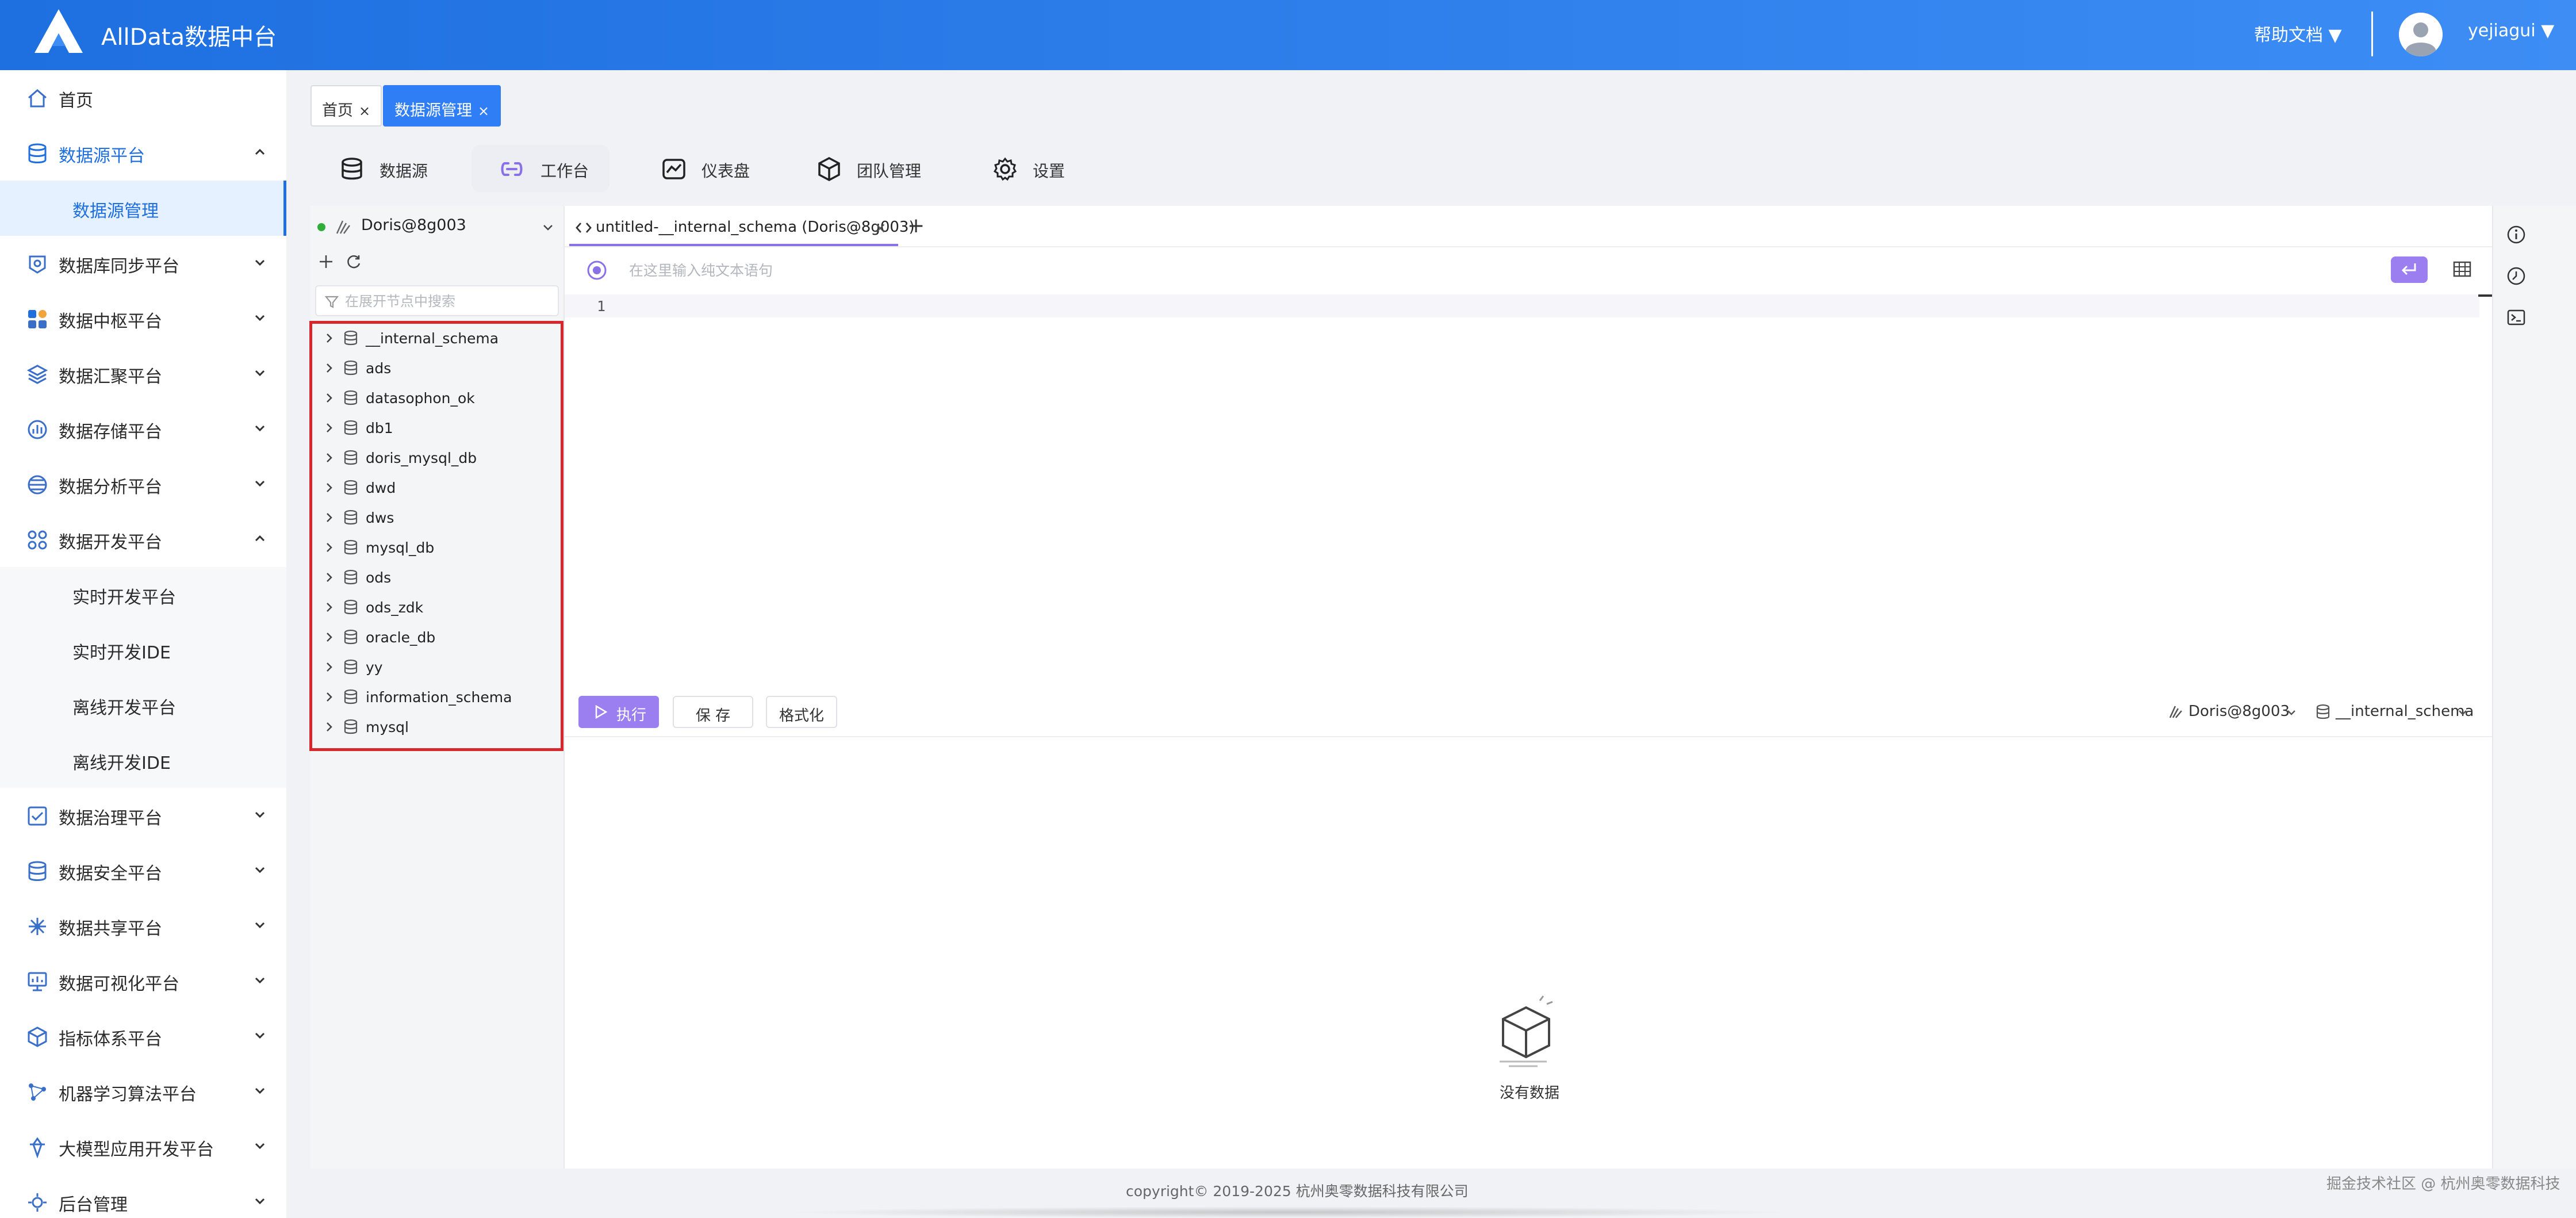 The image size is (2576, 1218). I want to click on tab-dashboard: 仪表盘, so click(701, 169).